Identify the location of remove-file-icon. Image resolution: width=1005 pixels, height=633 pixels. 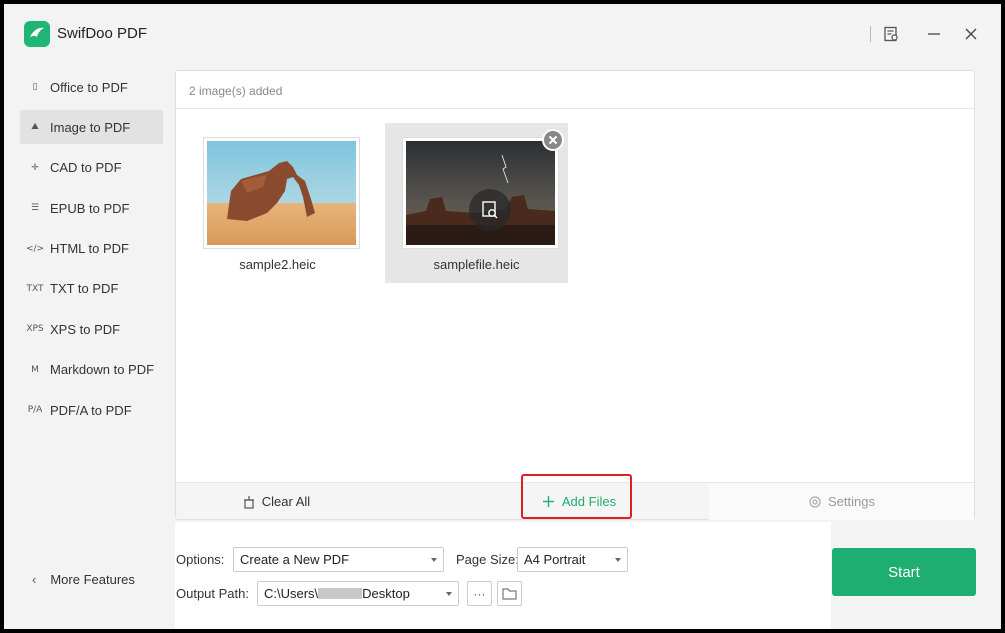
(553, 140).